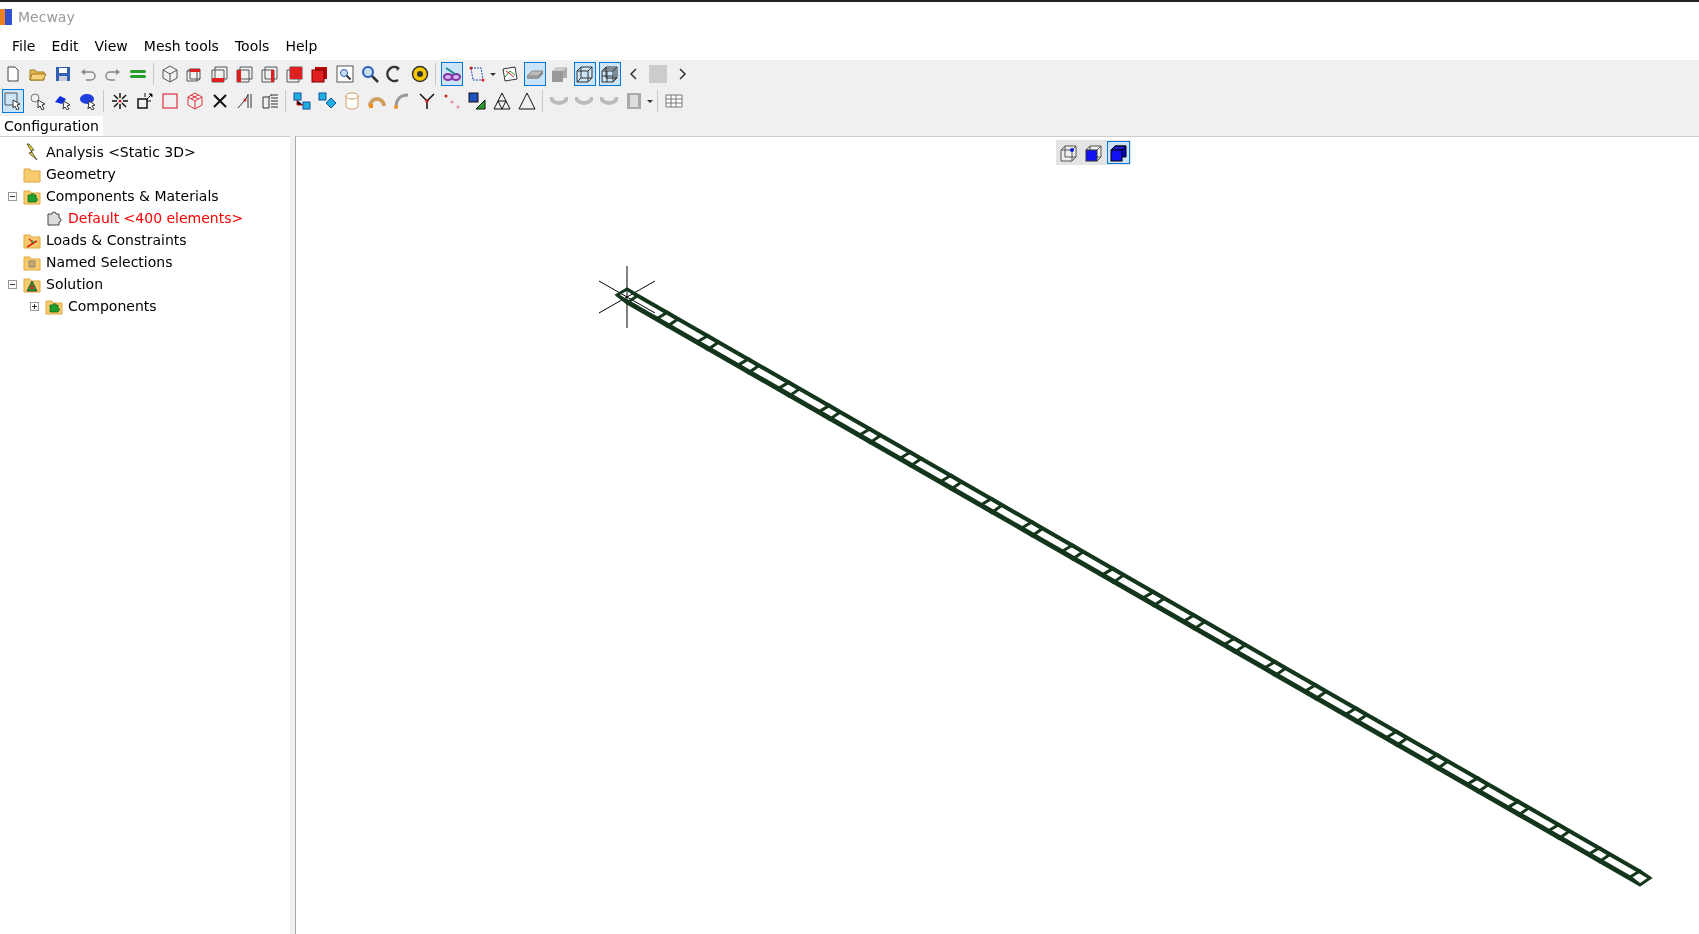 The height and width of the screenshot is (934, 1699). What do you see at coordinates (301, 100) in the screenshot?
I see `linked-squares-icon` at bounding box center [301, 100].